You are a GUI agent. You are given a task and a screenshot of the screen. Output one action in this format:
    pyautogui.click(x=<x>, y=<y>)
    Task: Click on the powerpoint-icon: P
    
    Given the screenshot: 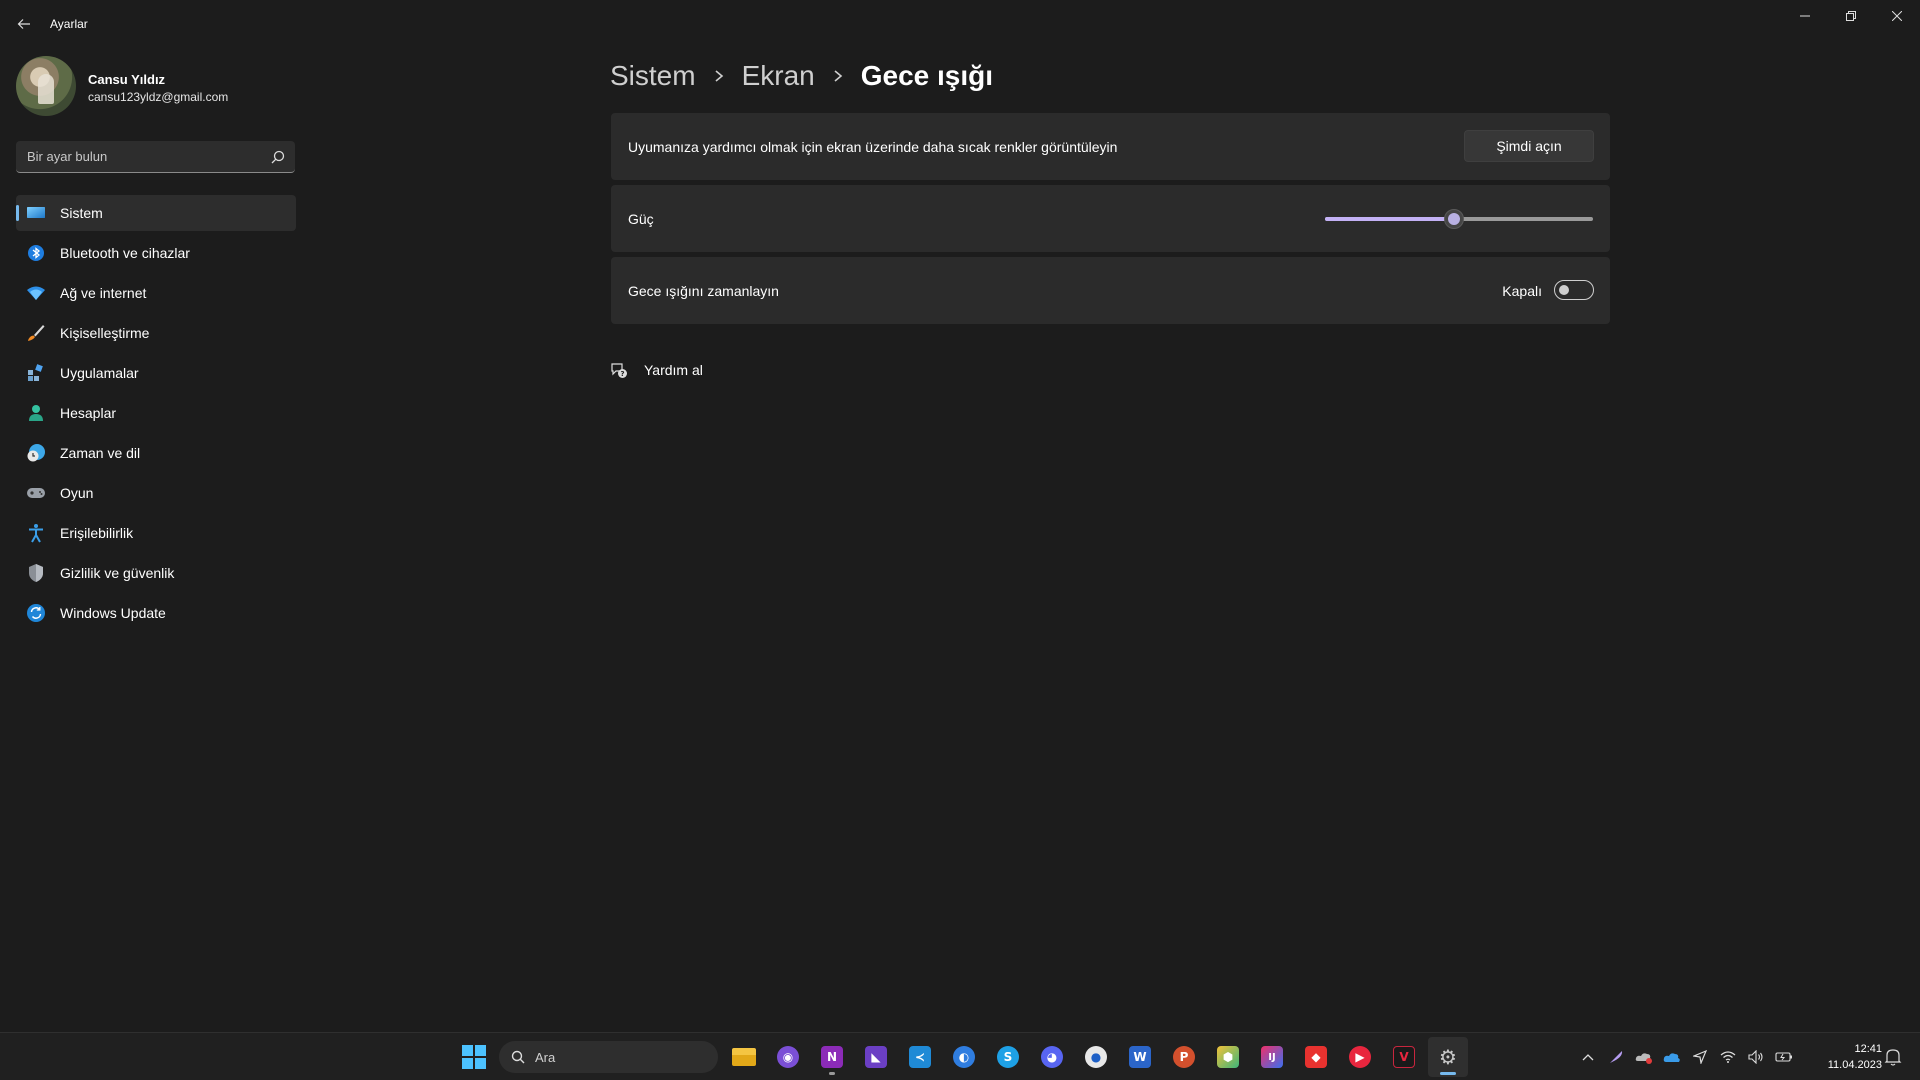 What is the action you would take?
    pyautogui.click(x=1184, y=1057)
    